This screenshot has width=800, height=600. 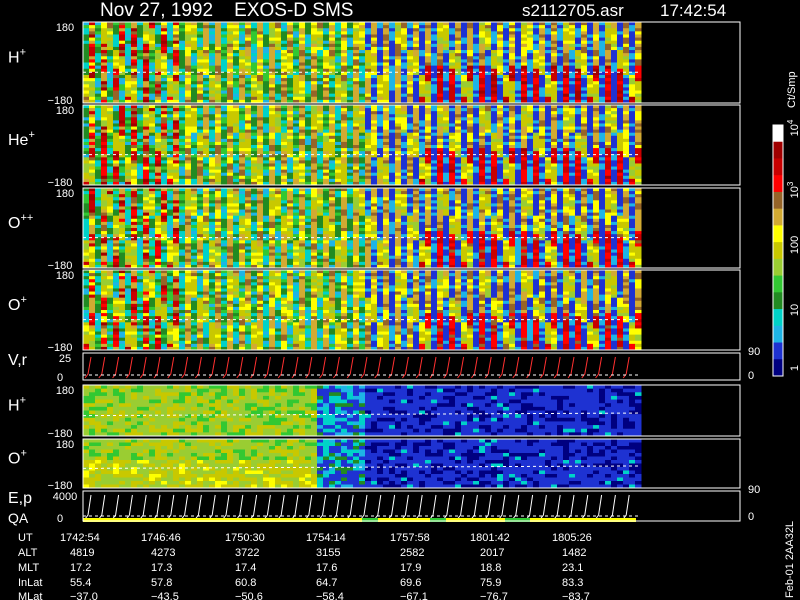 I want to click on ephemeris-cell: 1801:42, so click(x=490, y=538).